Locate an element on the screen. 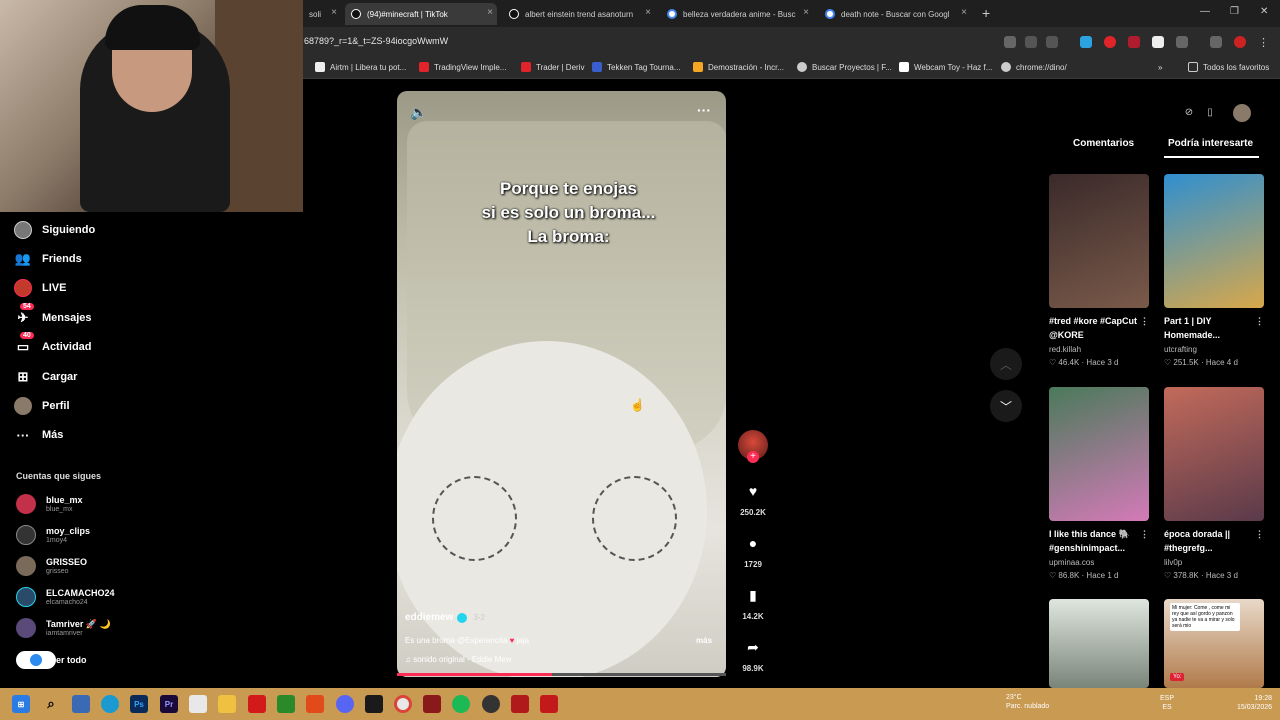 The height and width of the screenshot is (720, 1280). folder-icon is located at coordinates (227, 704).